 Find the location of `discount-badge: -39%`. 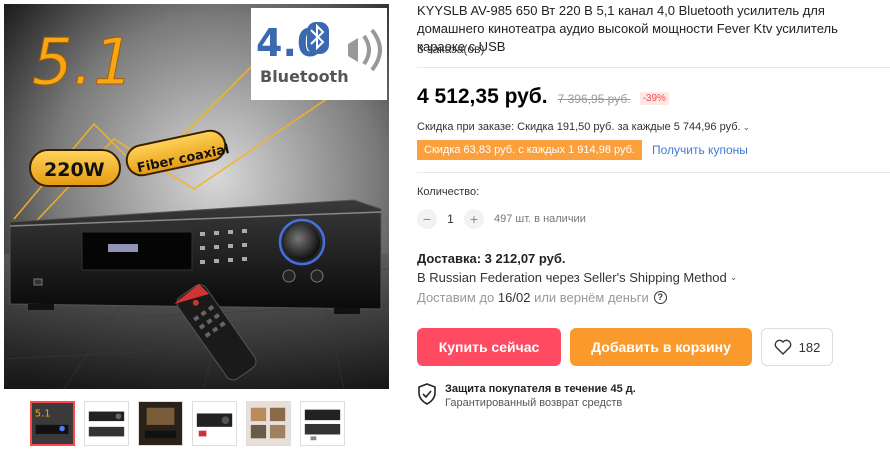

discount-badge: -39% is located at coordinates (654, 98).